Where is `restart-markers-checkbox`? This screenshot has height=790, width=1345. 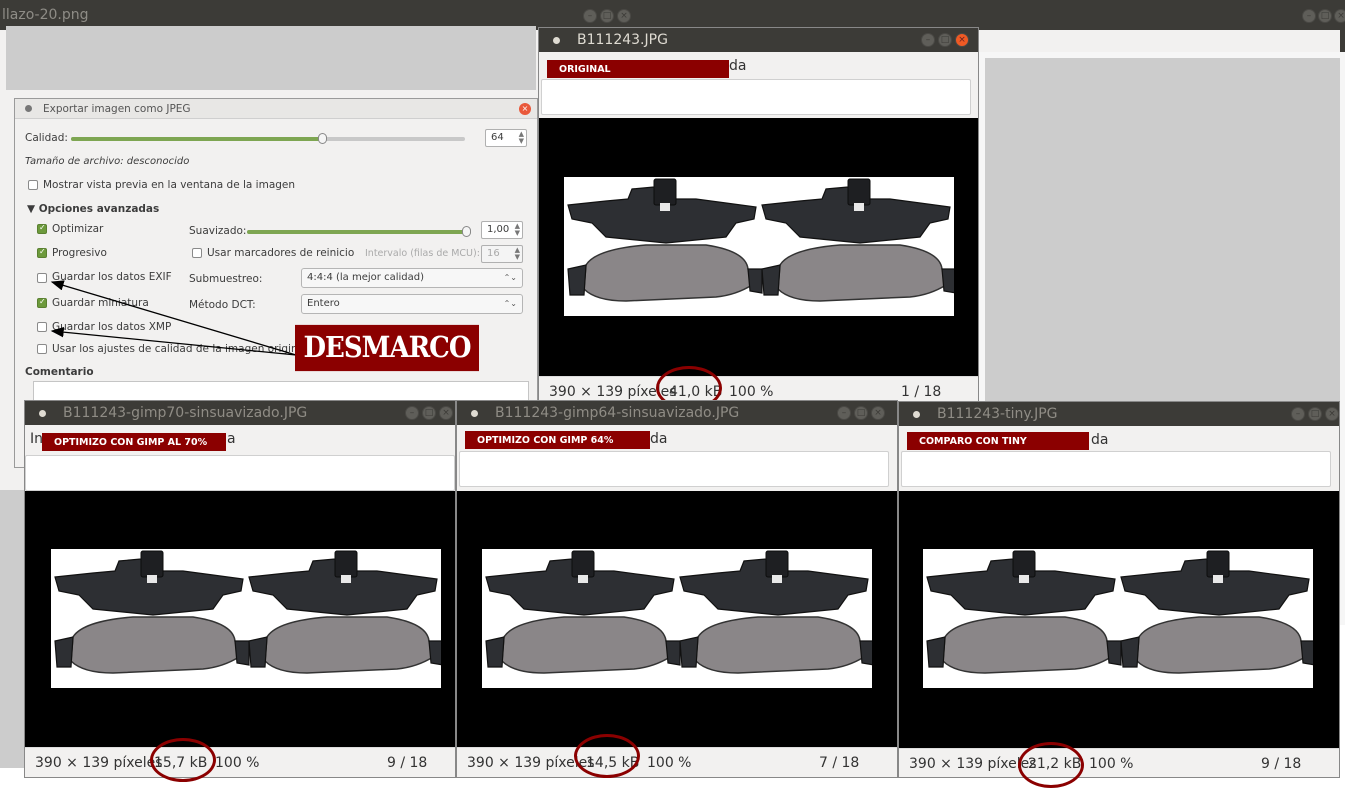
restart-markers-checkbox is located at coordinates (197, 253).